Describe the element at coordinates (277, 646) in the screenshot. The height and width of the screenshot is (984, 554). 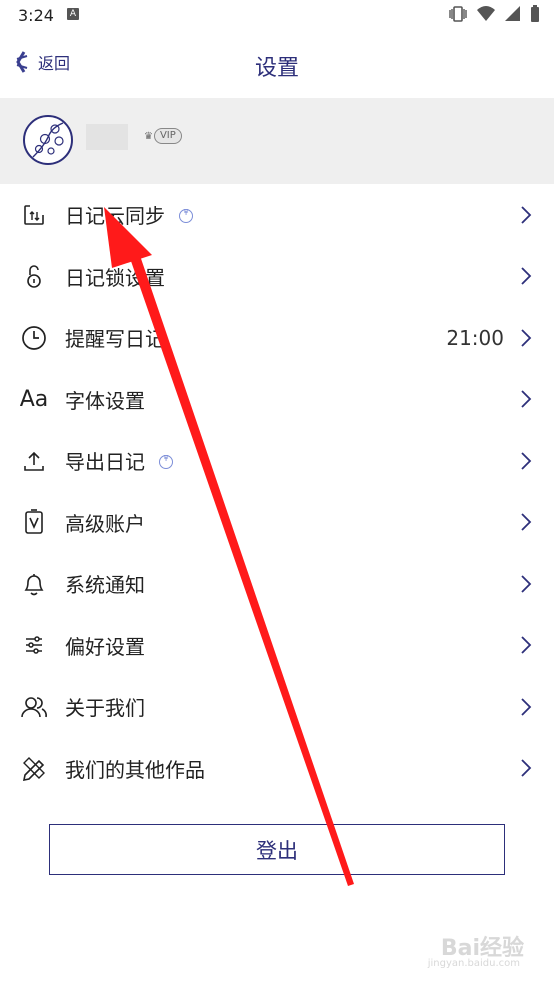
I see `menu-item-preferences: 偏好设置` at that location.